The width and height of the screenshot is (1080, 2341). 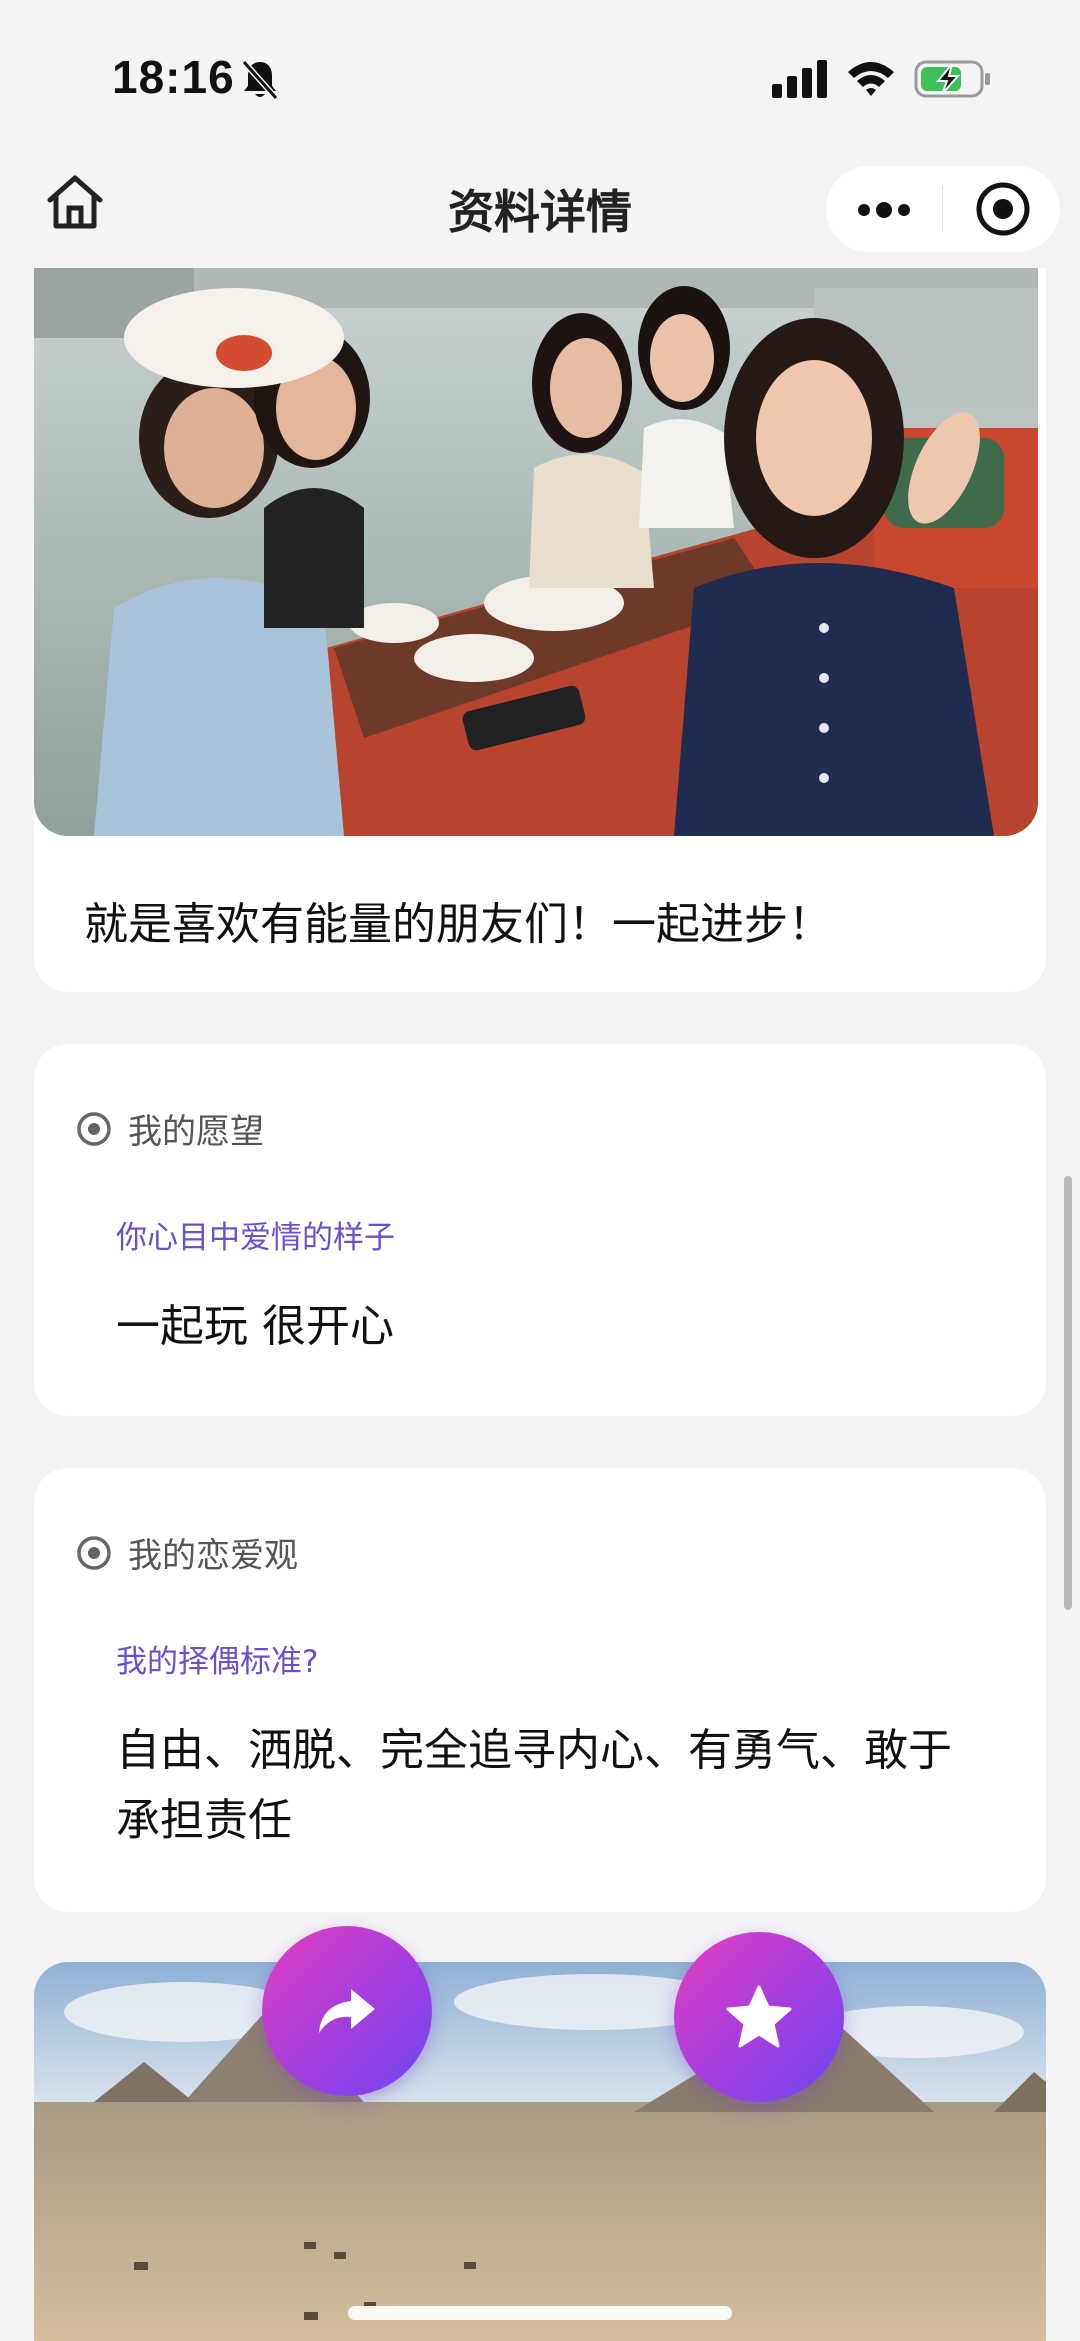 I want to click on battery-charging-icon, so click(x=952, y=79).